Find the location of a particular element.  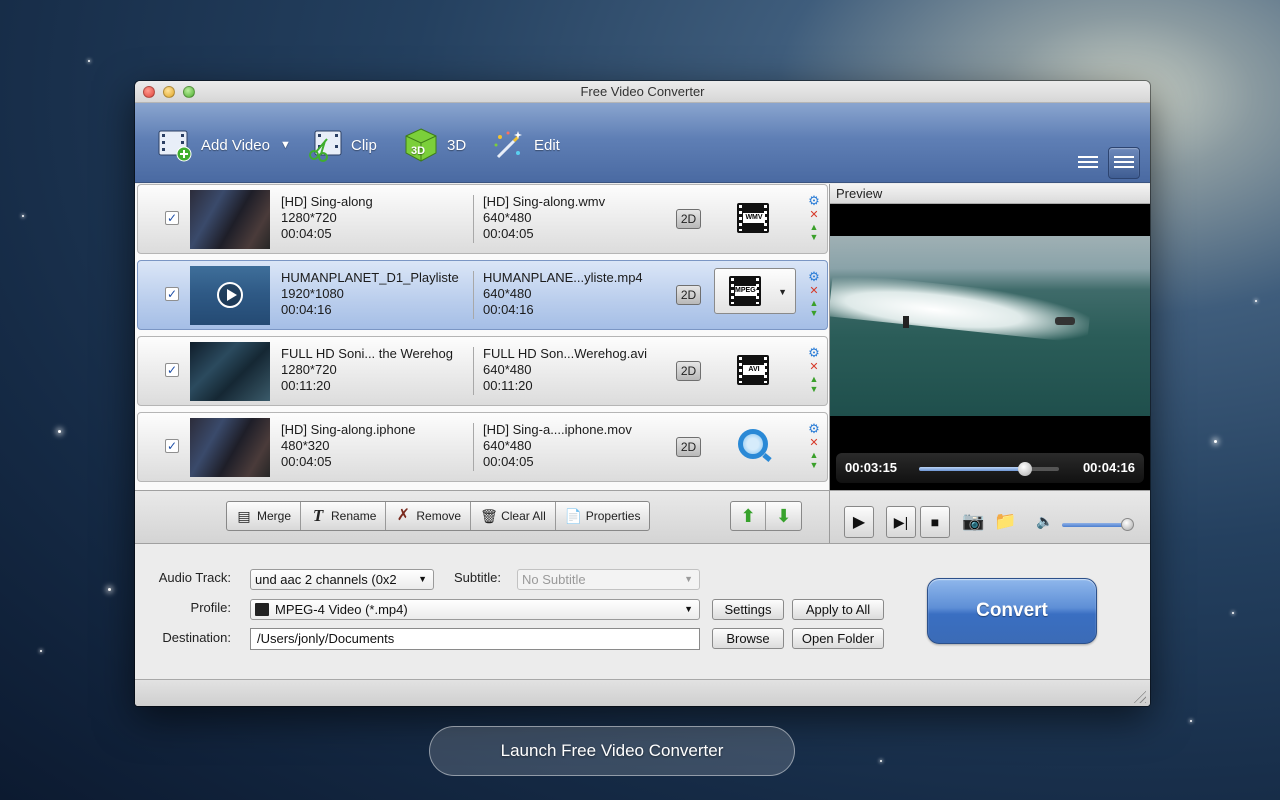

move-up-button: ⬆ is located at coordinates (748, 516).